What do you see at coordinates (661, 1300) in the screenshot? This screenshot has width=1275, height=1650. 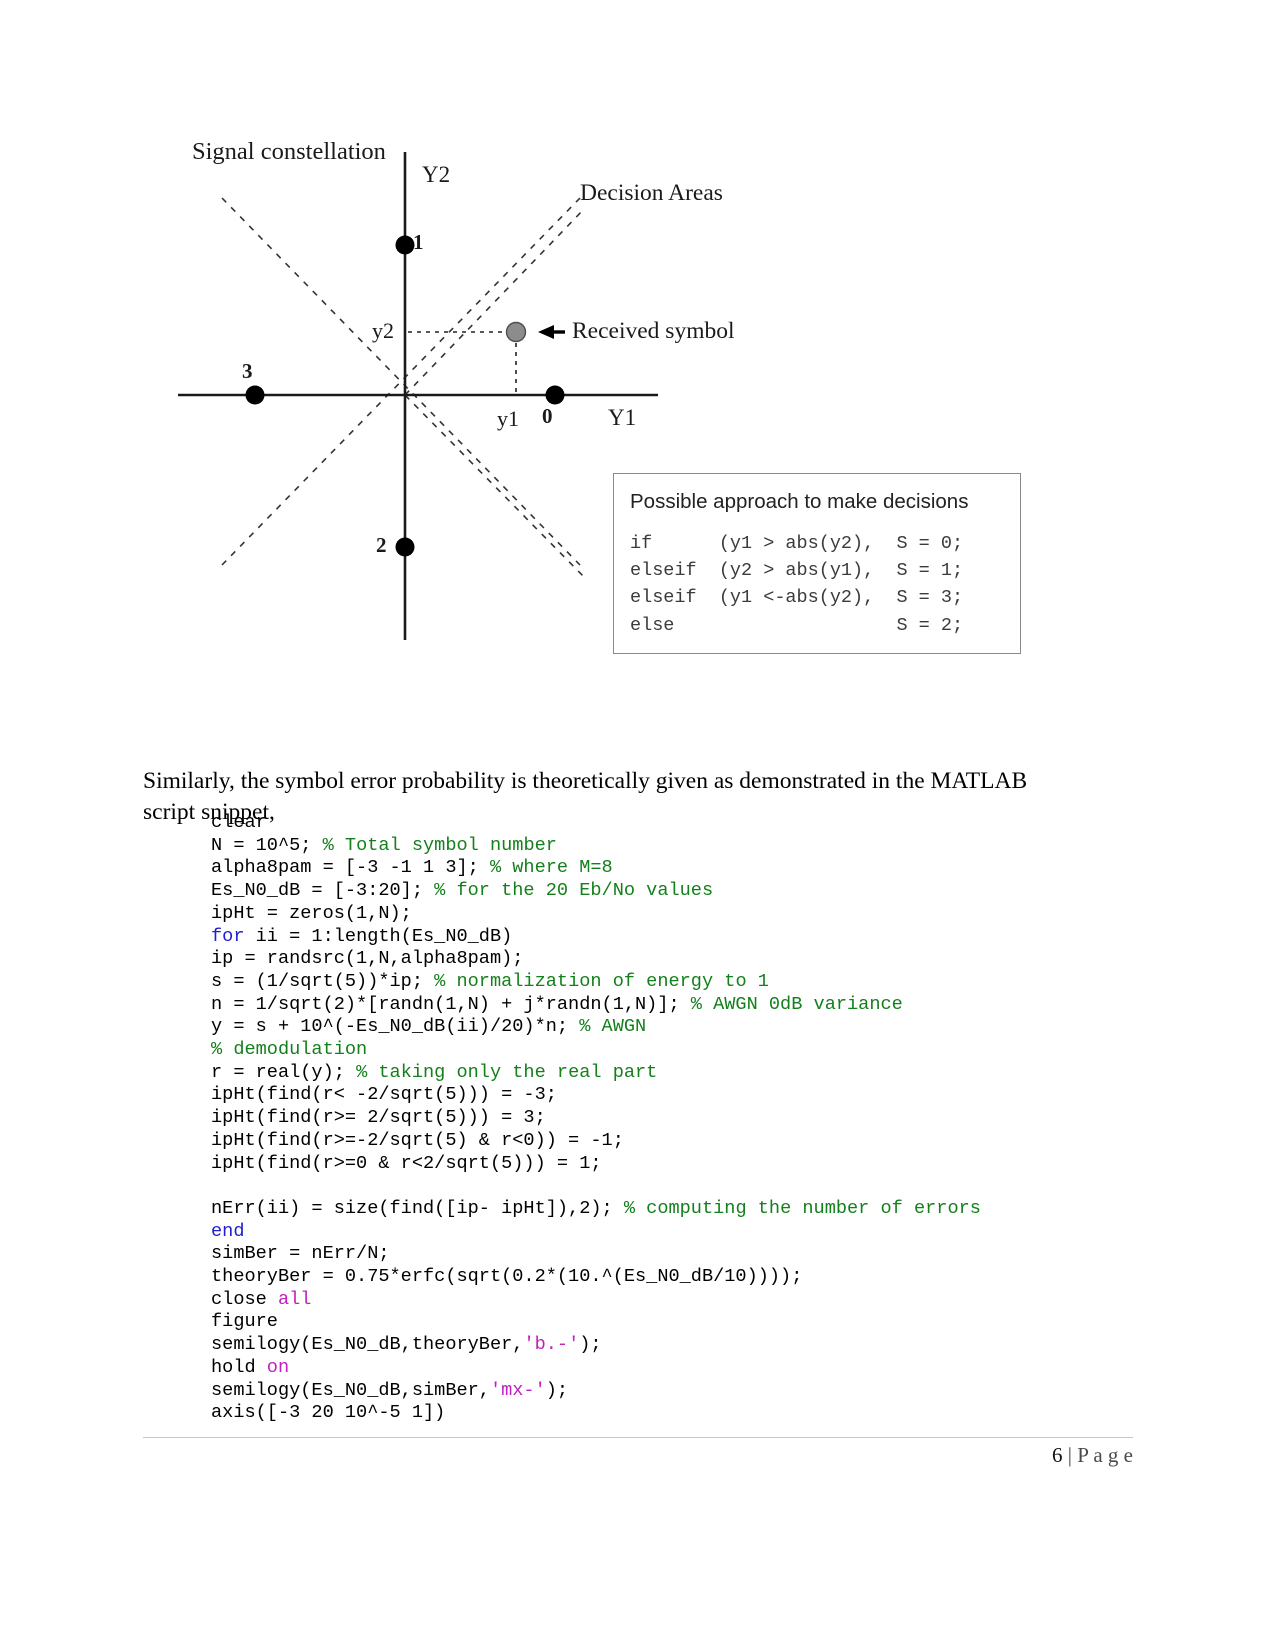 I see `code-line: close all` at bounding box center [661, 1300].